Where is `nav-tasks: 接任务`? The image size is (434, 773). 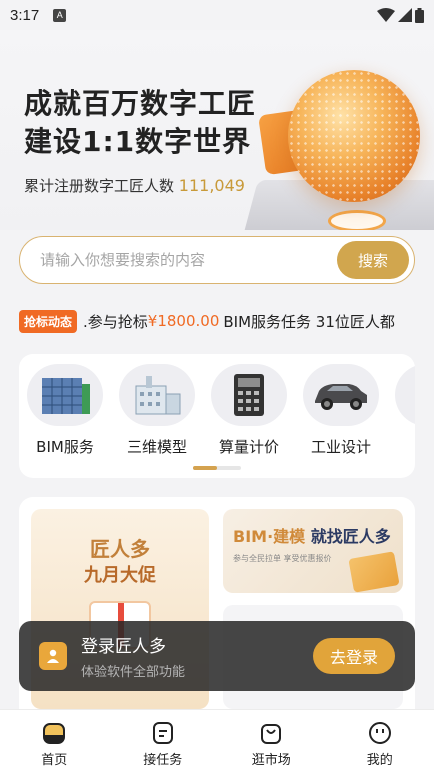
nav-tasks: 接任务 is located at coordinates (163, 741).